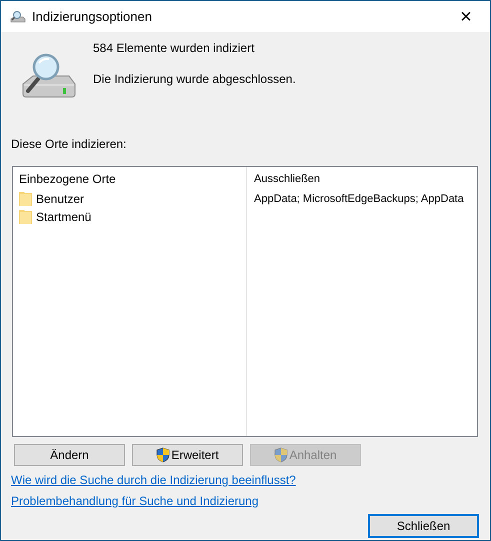 This screenshot has height=541, width=491. Describe the element at coordinates (287, 179) in the screenshot. I see `column-header: Ausschließen` at that location.